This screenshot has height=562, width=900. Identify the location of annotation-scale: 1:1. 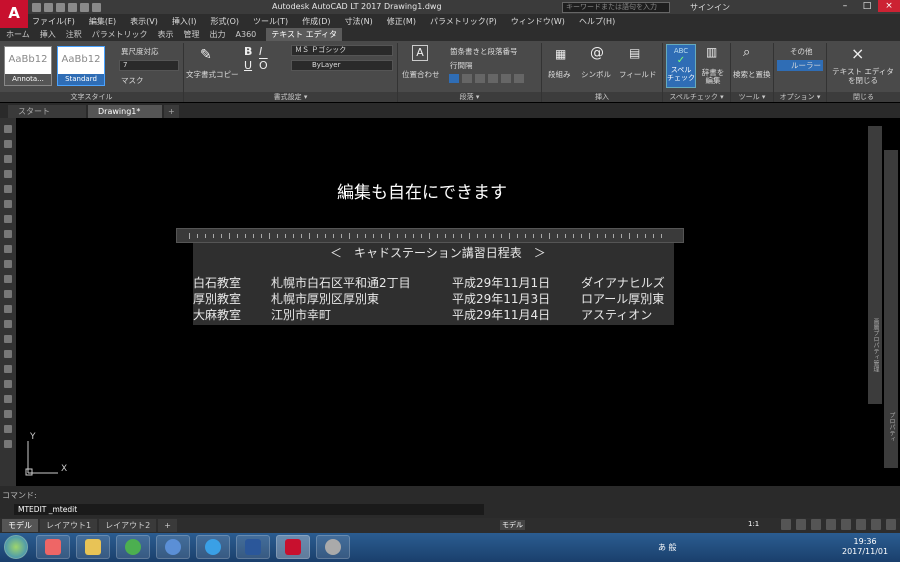
(753, 524).